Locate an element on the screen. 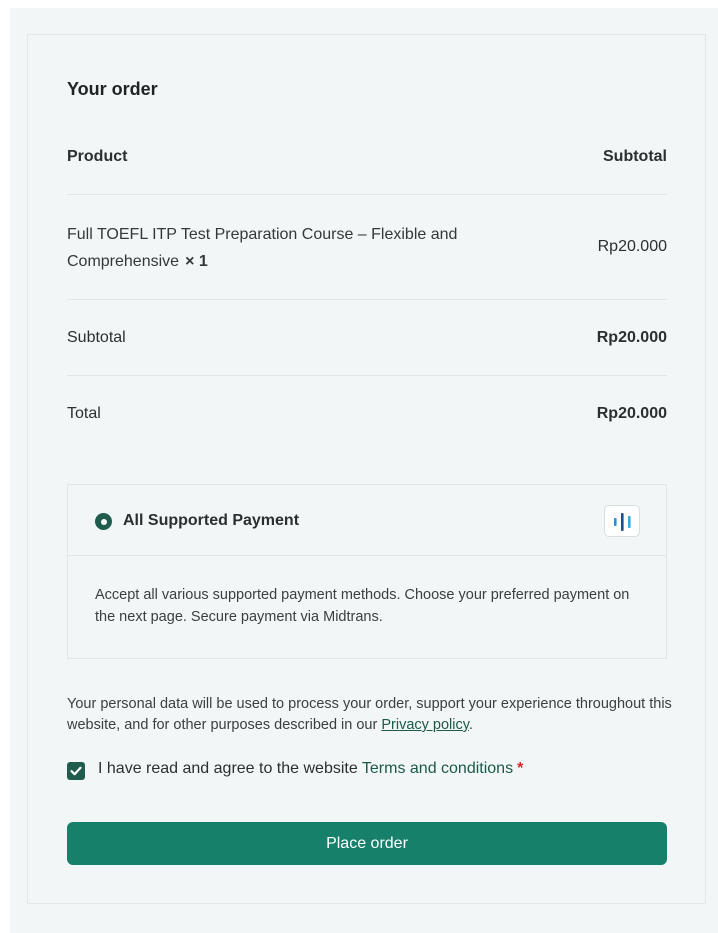 This screenshot has height=933, width=718. place-order-button: Place order is located at coordinates (367, 843).